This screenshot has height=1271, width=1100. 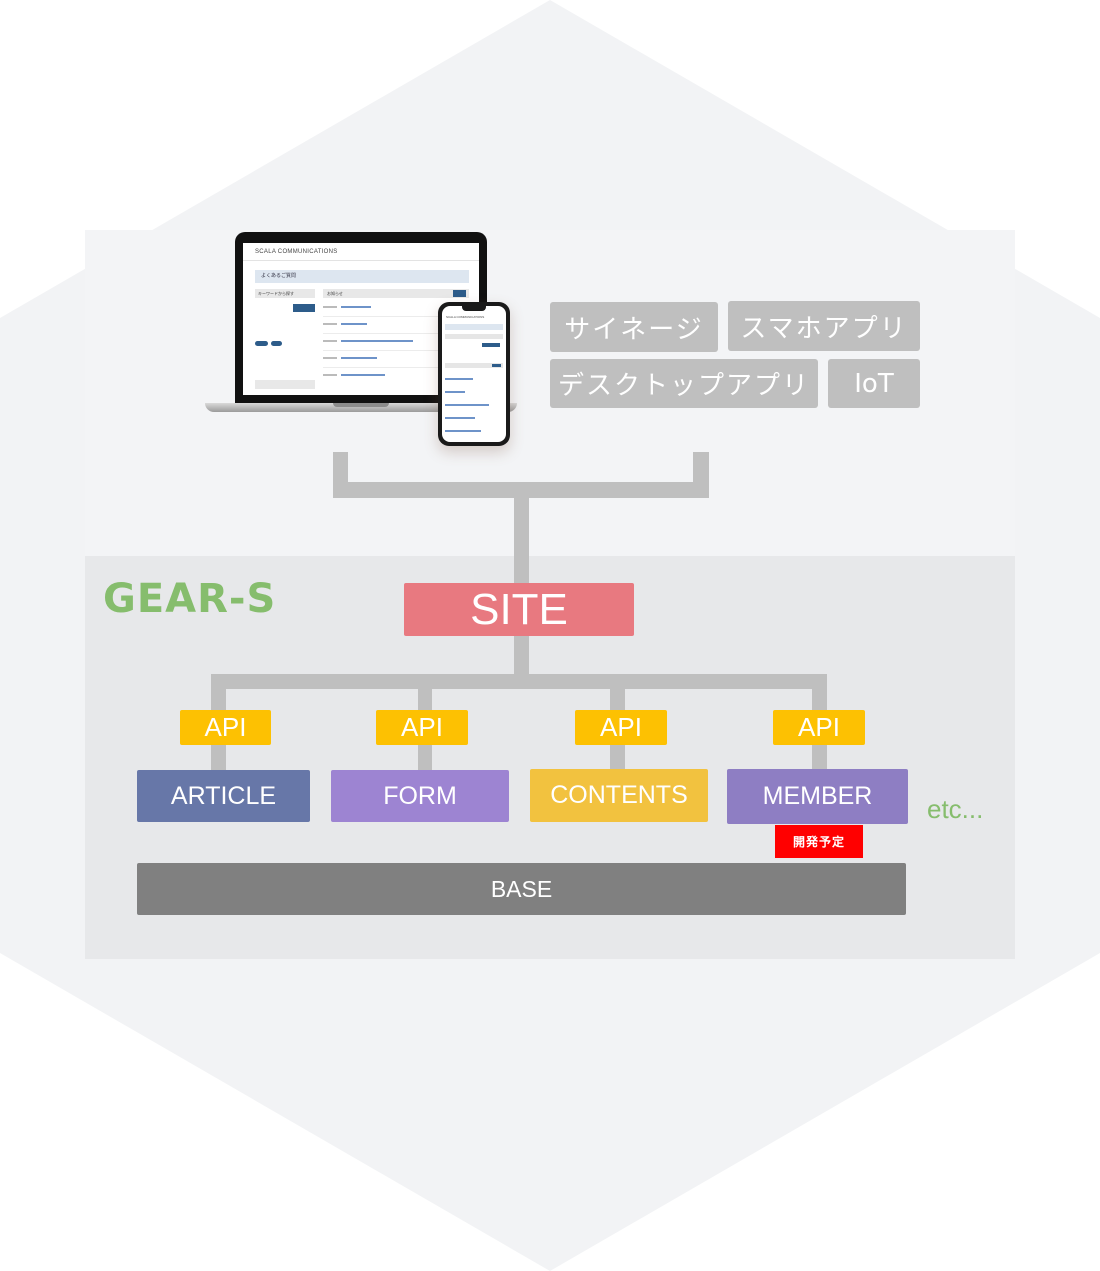 What do you see at coordinates (521, 490) in the screenshot?
I see `connector-clients-bus` at bounding box center [521, 490].